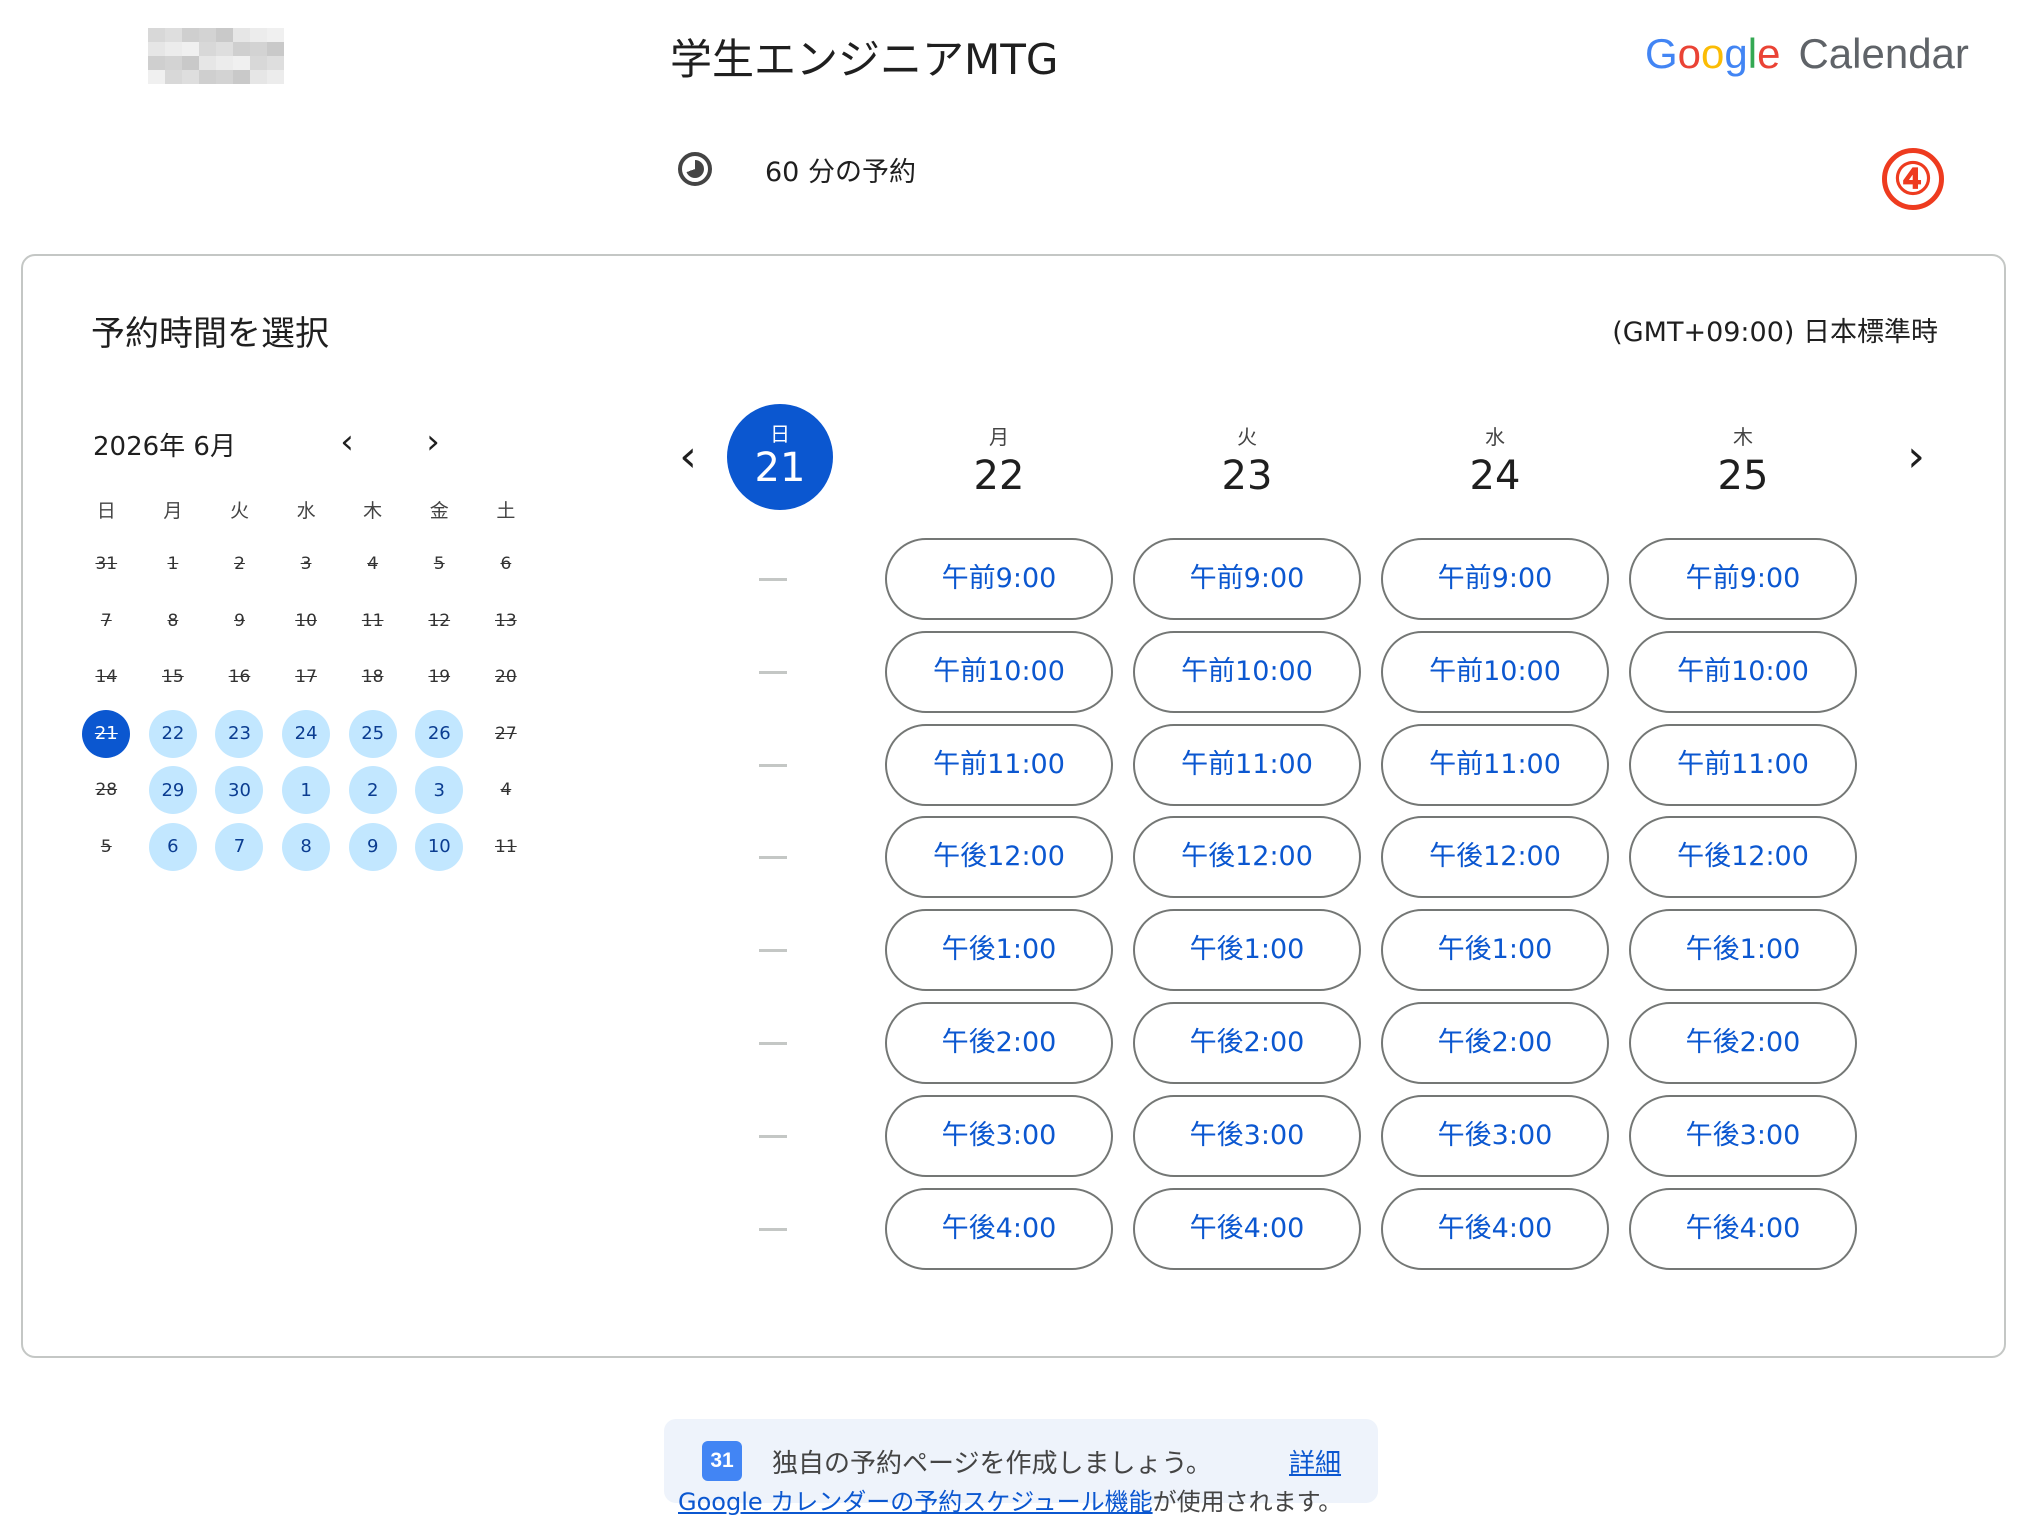 The height and width of the screenshot is (1534, 2026). I want to click on google-calendar-logo: Google Calendar, so click(1807, 54).